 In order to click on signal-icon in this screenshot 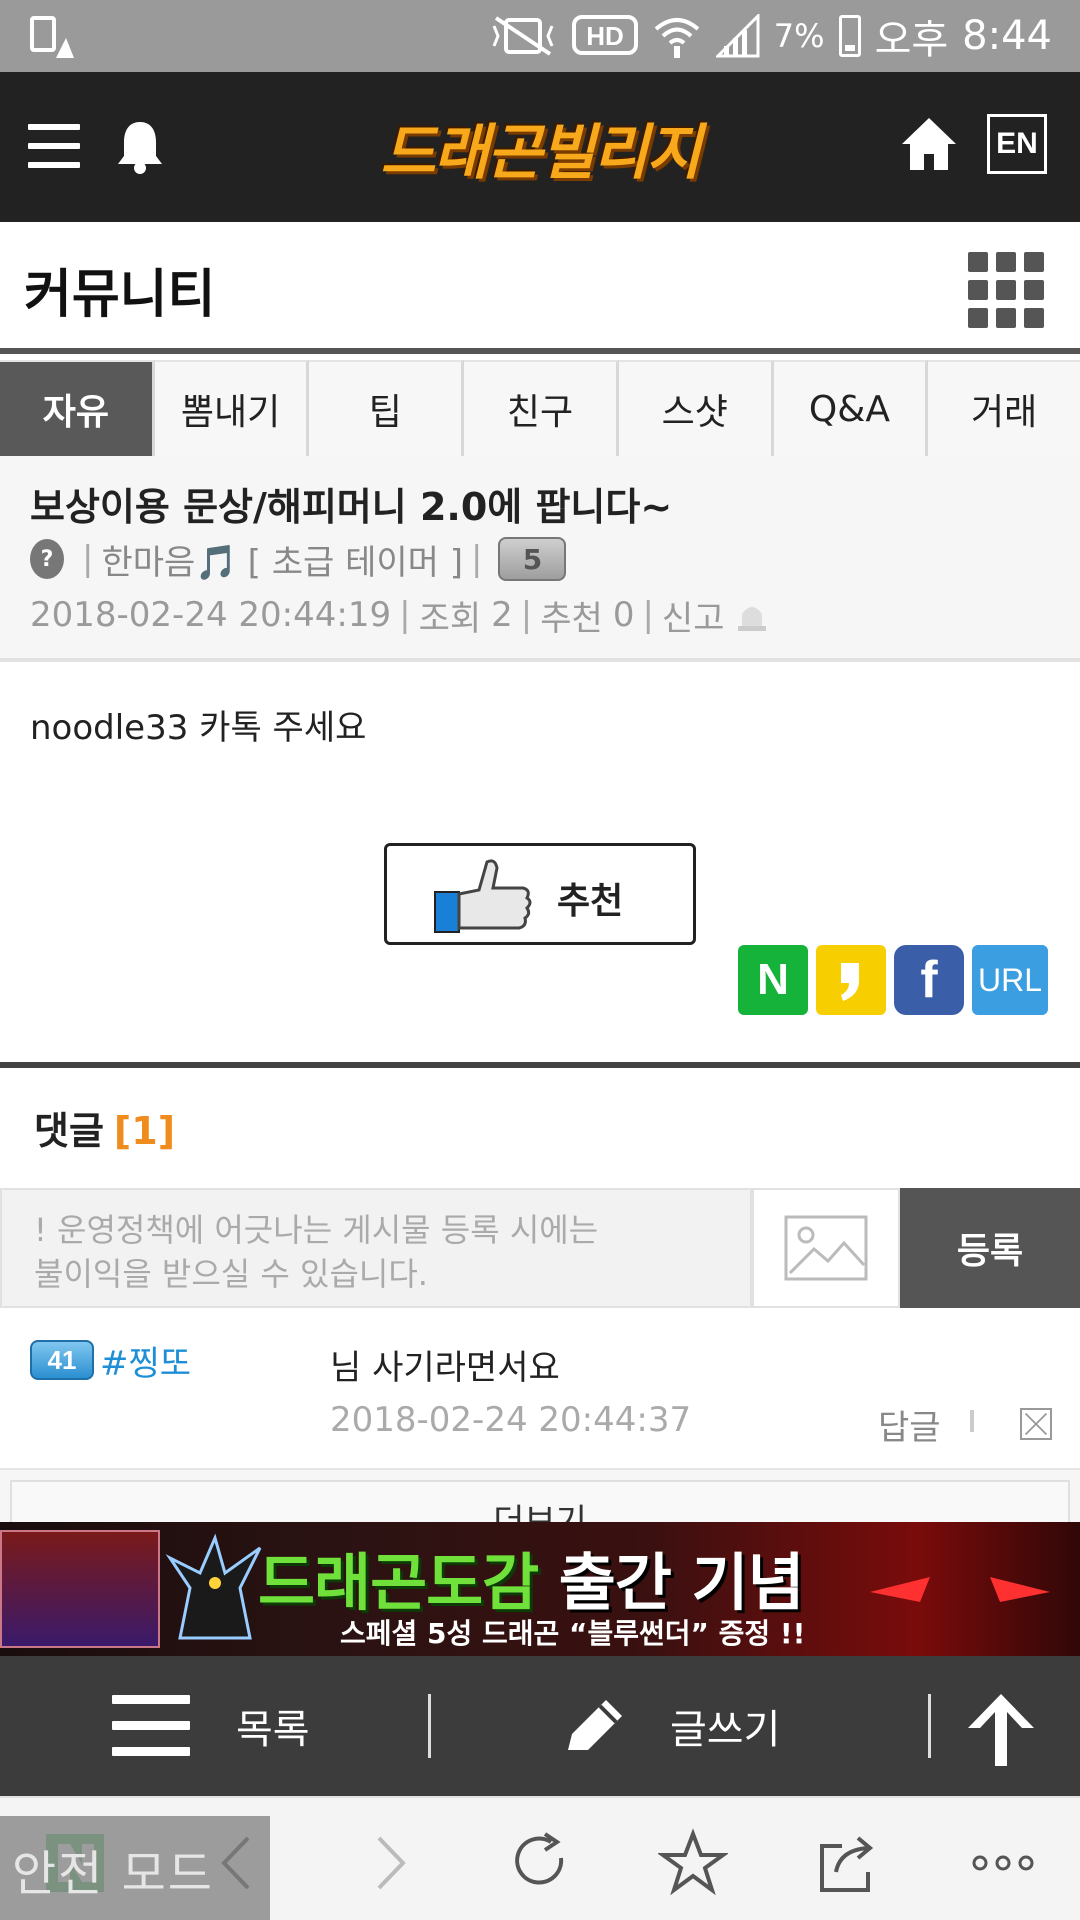, I will do `click(737, 36)`.